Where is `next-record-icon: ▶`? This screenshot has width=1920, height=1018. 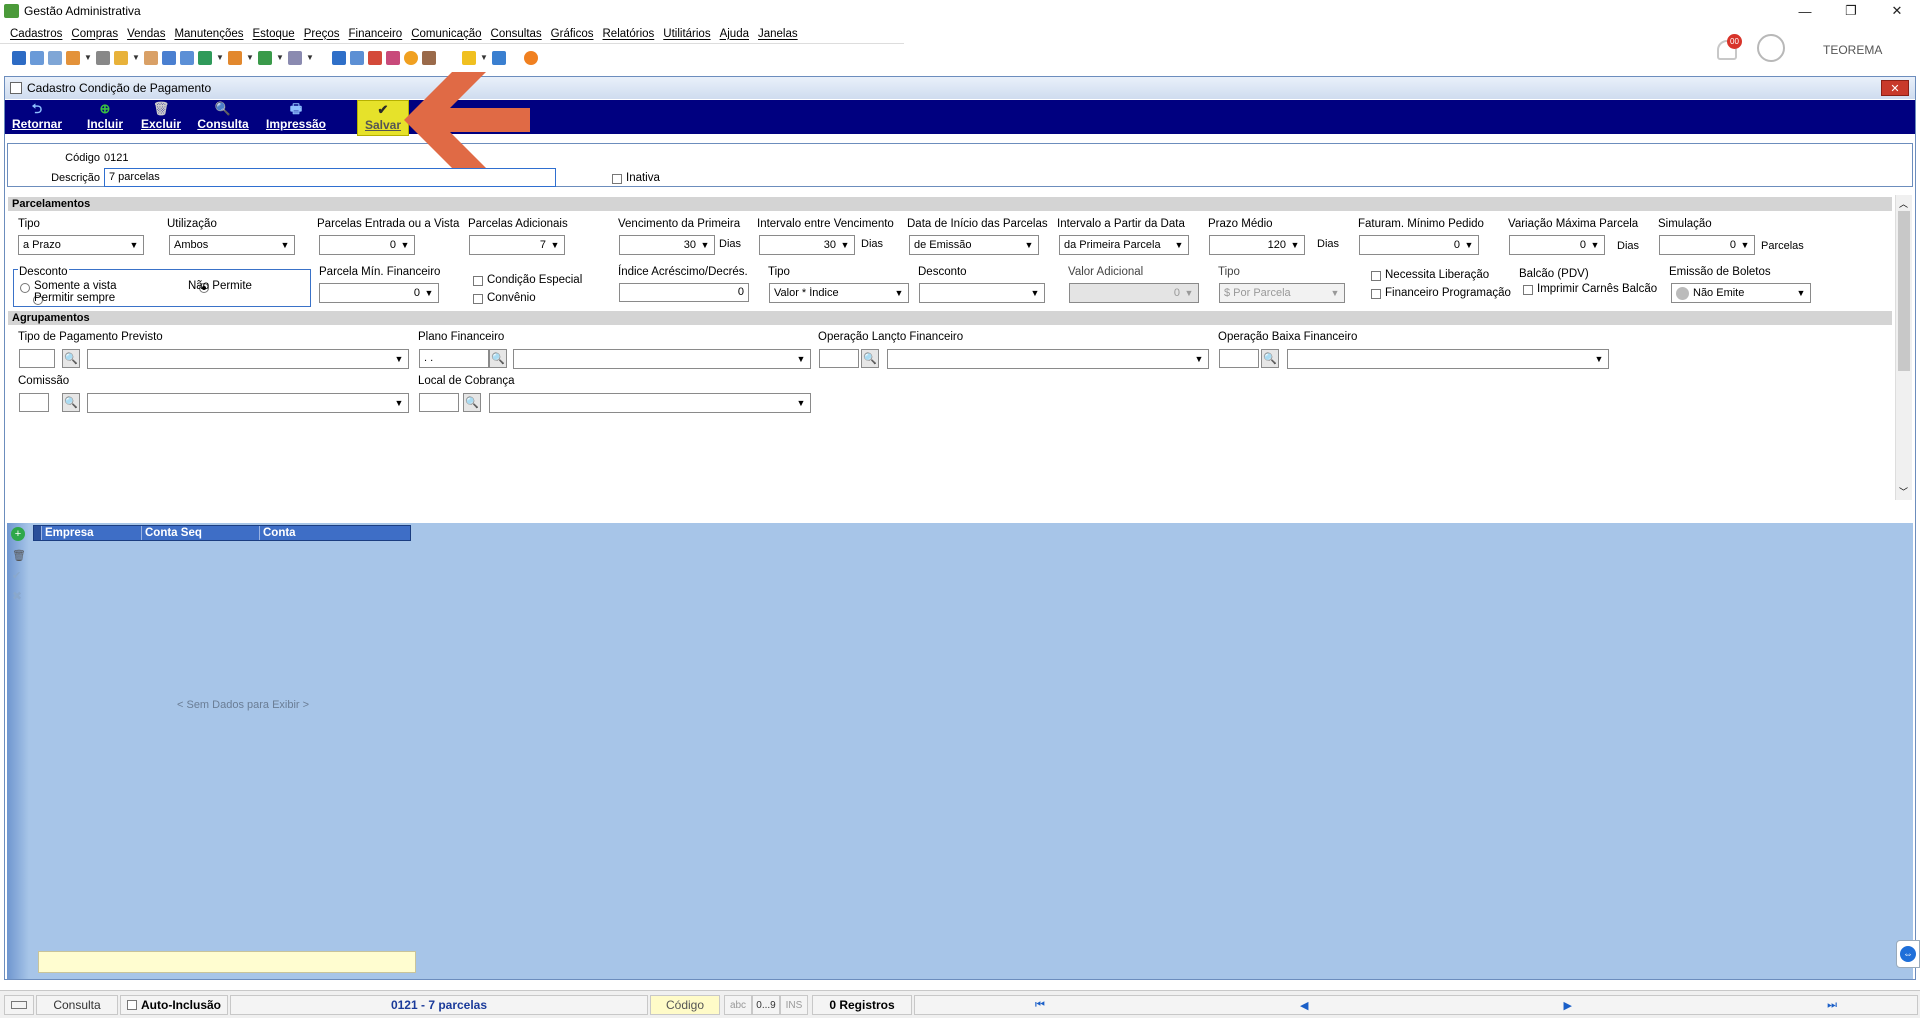 next-record-icon: ▶ is located at coordinates (1568, 1005).